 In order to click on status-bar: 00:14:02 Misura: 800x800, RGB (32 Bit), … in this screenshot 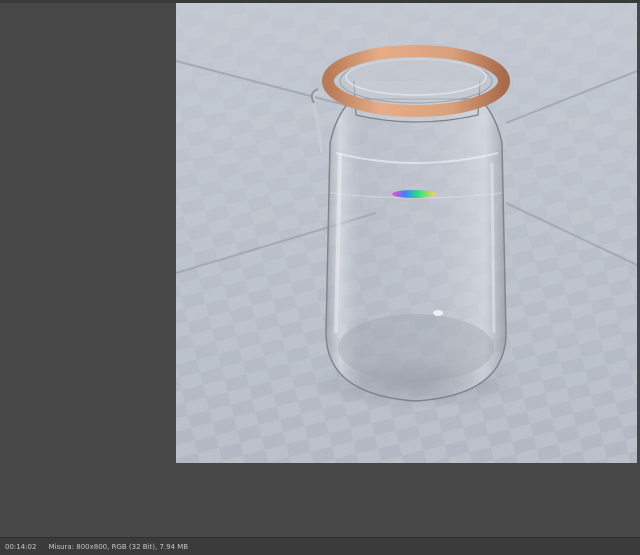, I will do `click(320, 546)`.